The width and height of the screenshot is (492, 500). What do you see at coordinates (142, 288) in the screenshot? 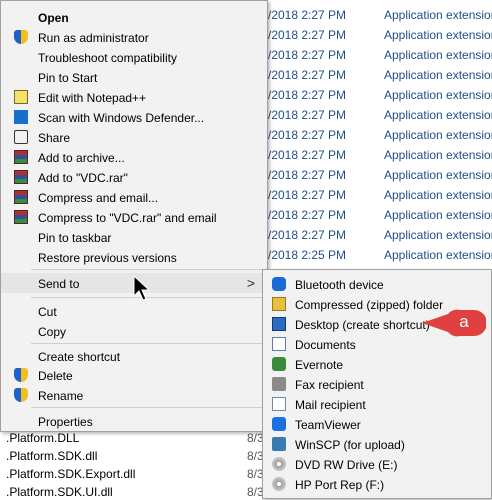
I see `mouse-cursor-icon` at bounding box center [142, 288].